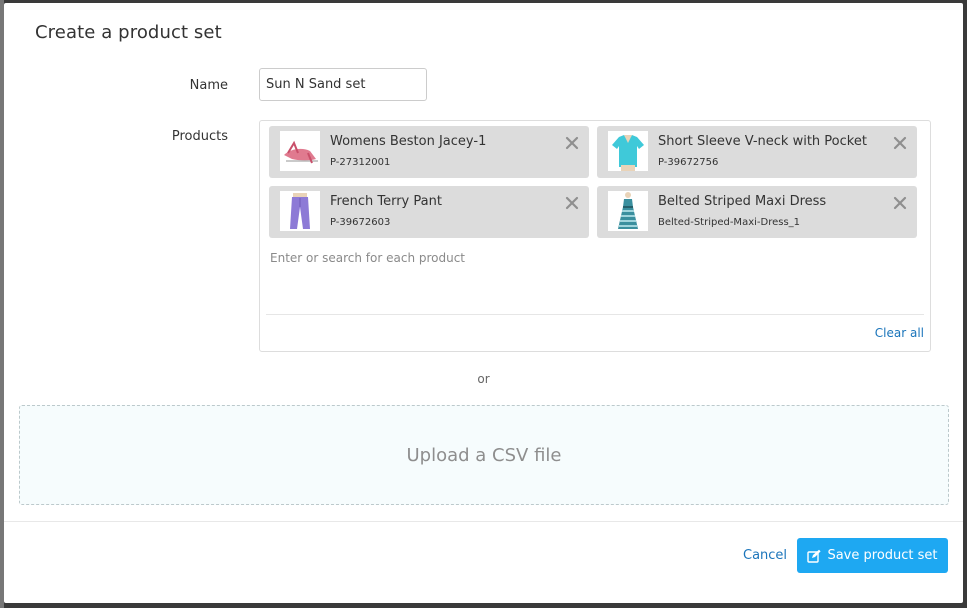  What do you see at coordinates (429, 212) in the screenshot?
I see `product-chip: French Terry Pant P-39672603` at bounding box center [429, 212].